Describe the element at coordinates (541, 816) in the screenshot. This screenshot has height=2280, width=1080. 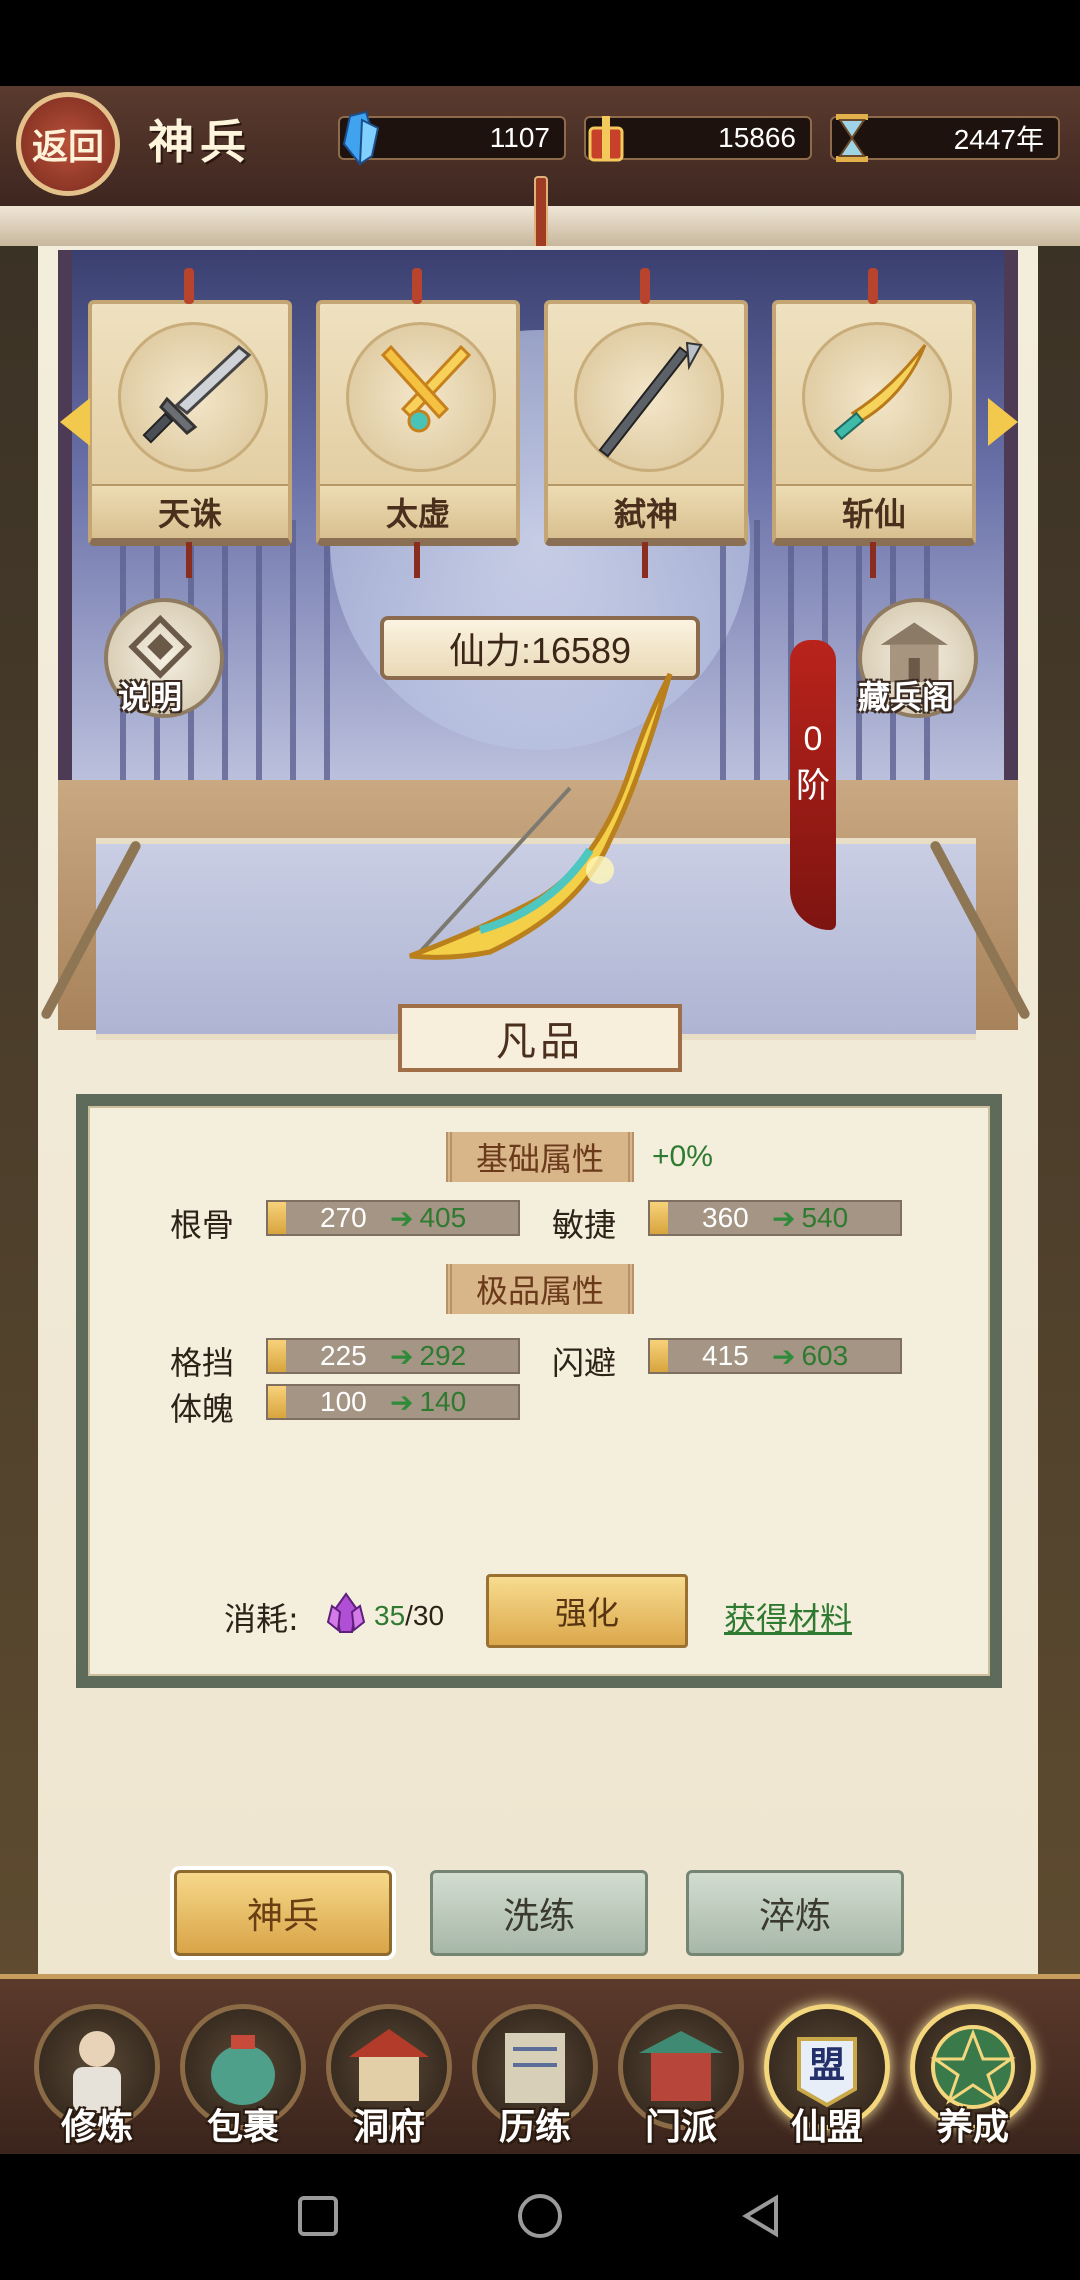
I see `bow-weapon-art` at that location.